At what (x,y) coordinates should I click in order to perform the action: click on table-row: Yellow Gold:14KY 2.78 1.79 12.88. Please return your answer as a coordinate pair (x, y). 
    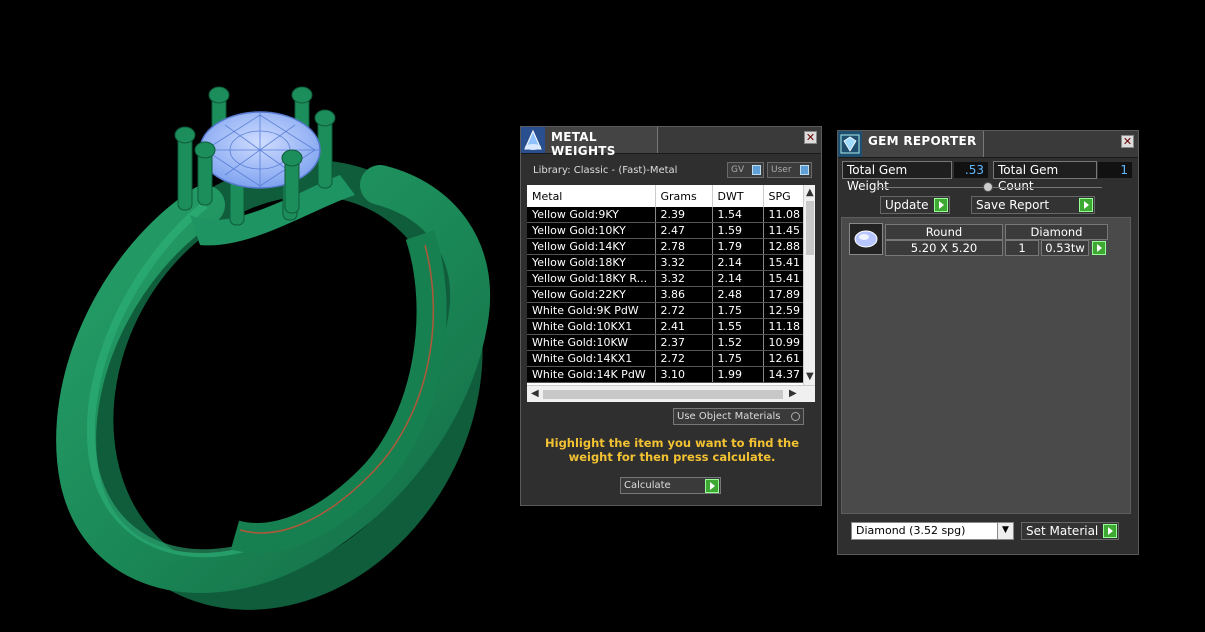
    Looking at the image, I should click on (667, 246).